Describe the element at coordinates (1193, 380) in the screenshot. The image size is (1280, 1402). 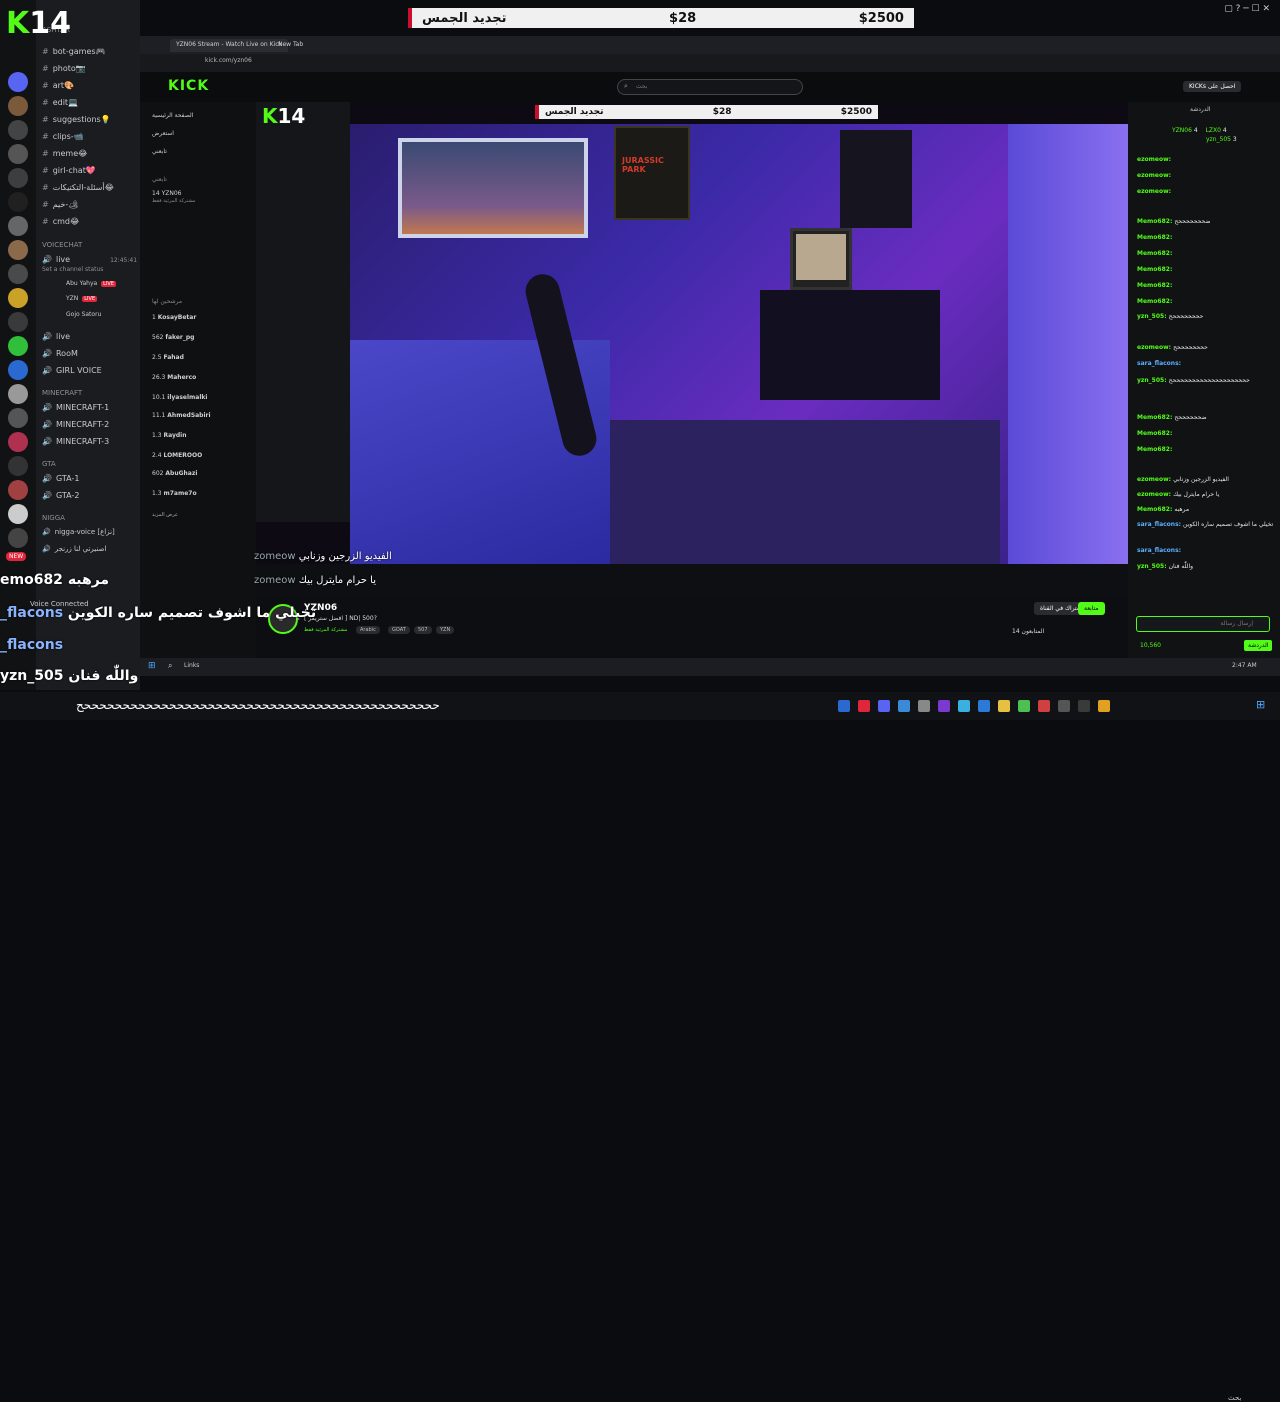
I see `chat-message: yzn_505: ححححححححححححححححححححح` at that location.